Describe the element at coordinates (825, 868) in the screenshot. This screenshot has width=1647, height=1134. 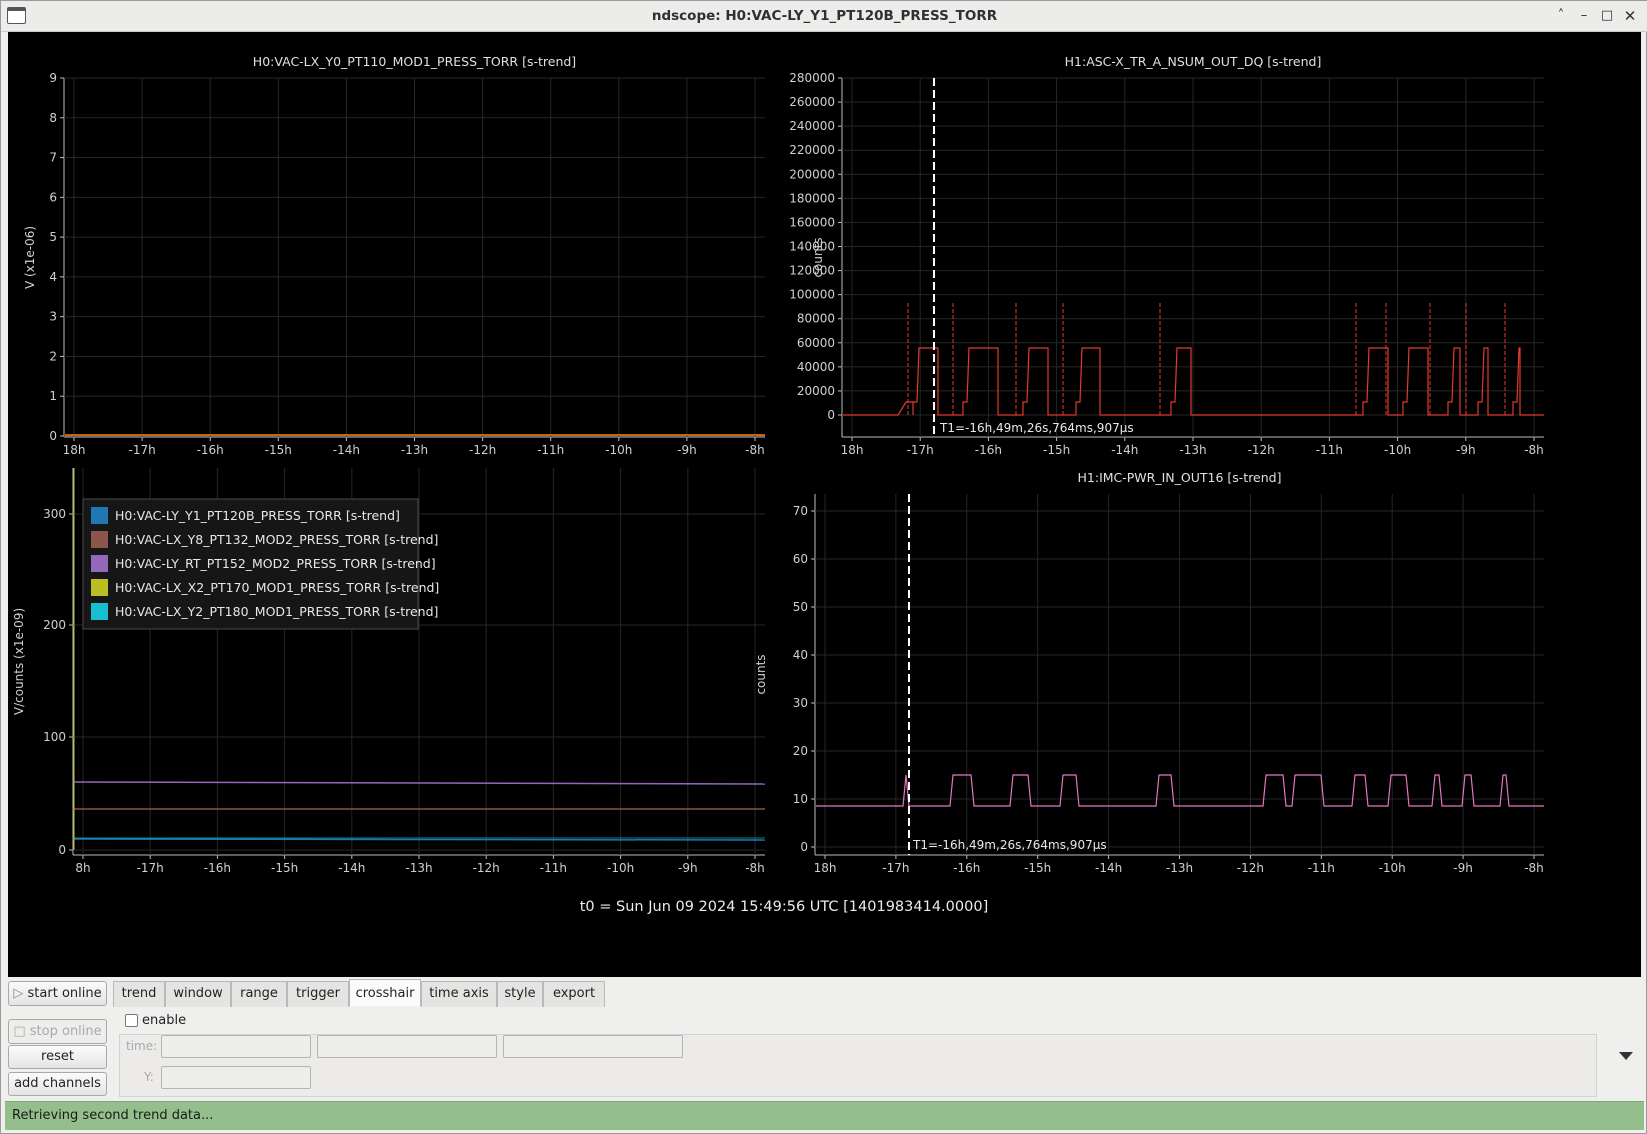
I see `bottom_right-x-tick-label: 18h` at that location.